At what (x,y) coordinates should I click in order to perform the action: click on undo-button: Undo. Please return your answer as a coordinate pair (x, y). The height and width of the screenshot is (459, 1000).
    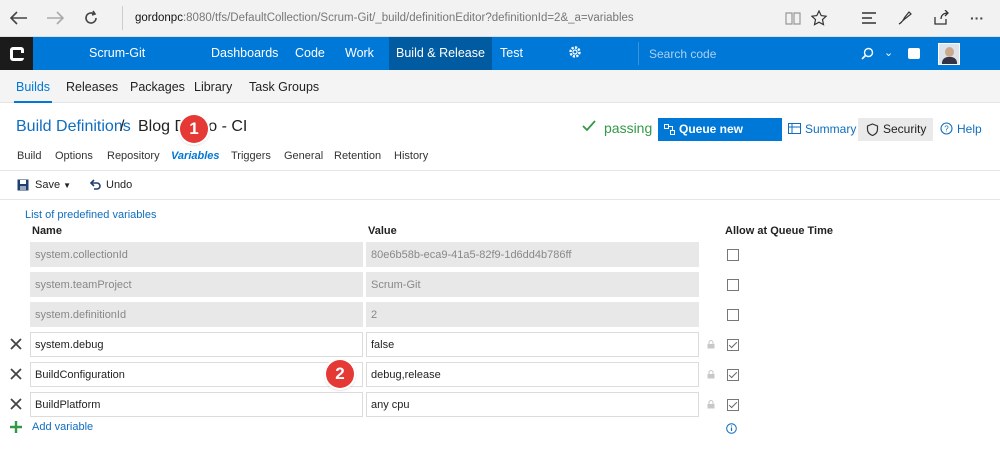
    Looking at the image, I should click on (110, 185).